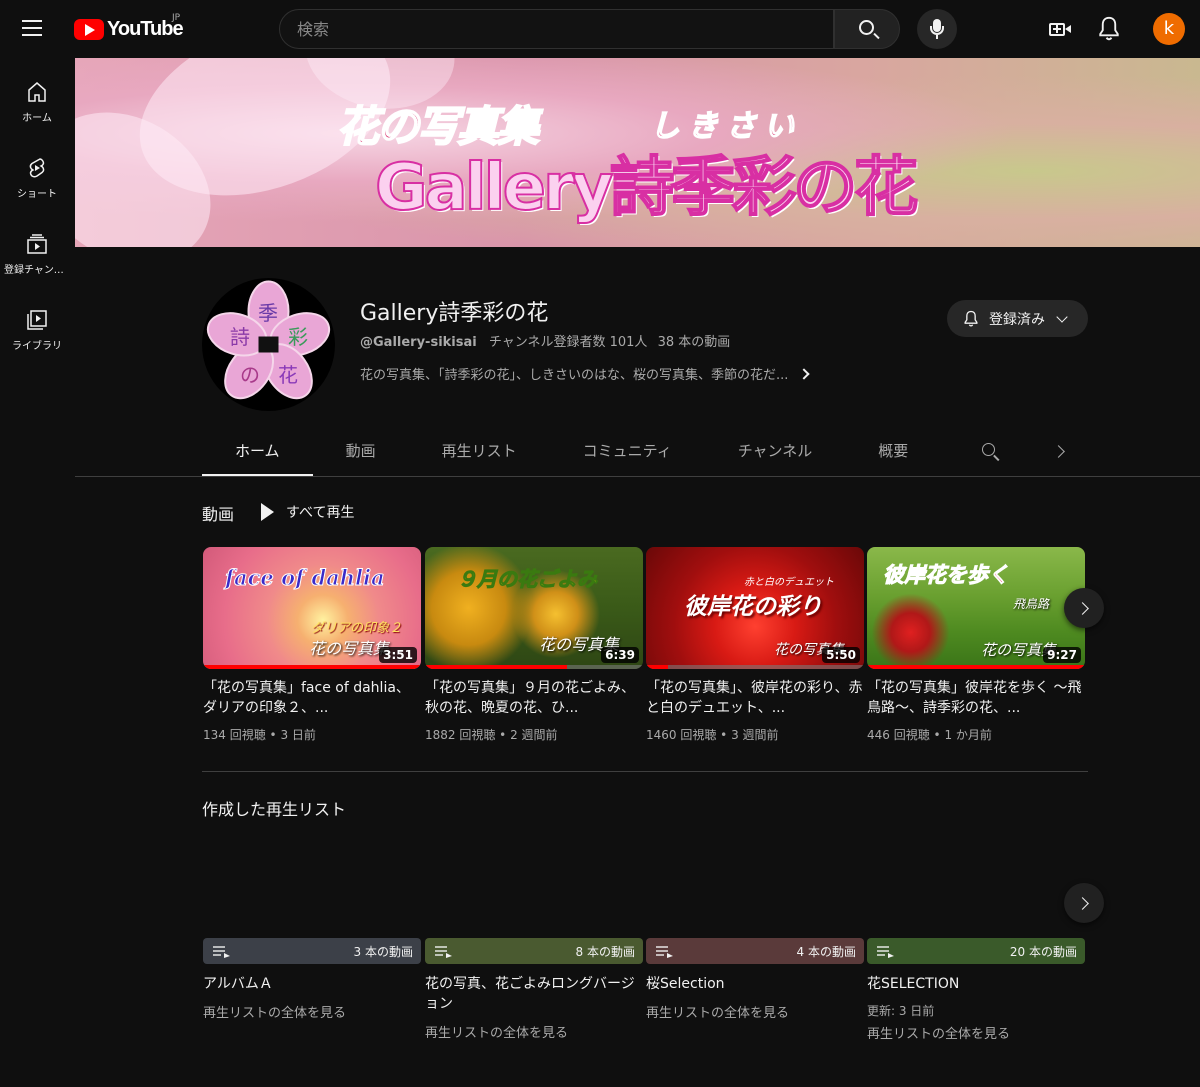 The height and width of the screenshot is (1087, 1200). I want to click on subscriber-count: チャンネル登録者数 101人, so click(568, 342).